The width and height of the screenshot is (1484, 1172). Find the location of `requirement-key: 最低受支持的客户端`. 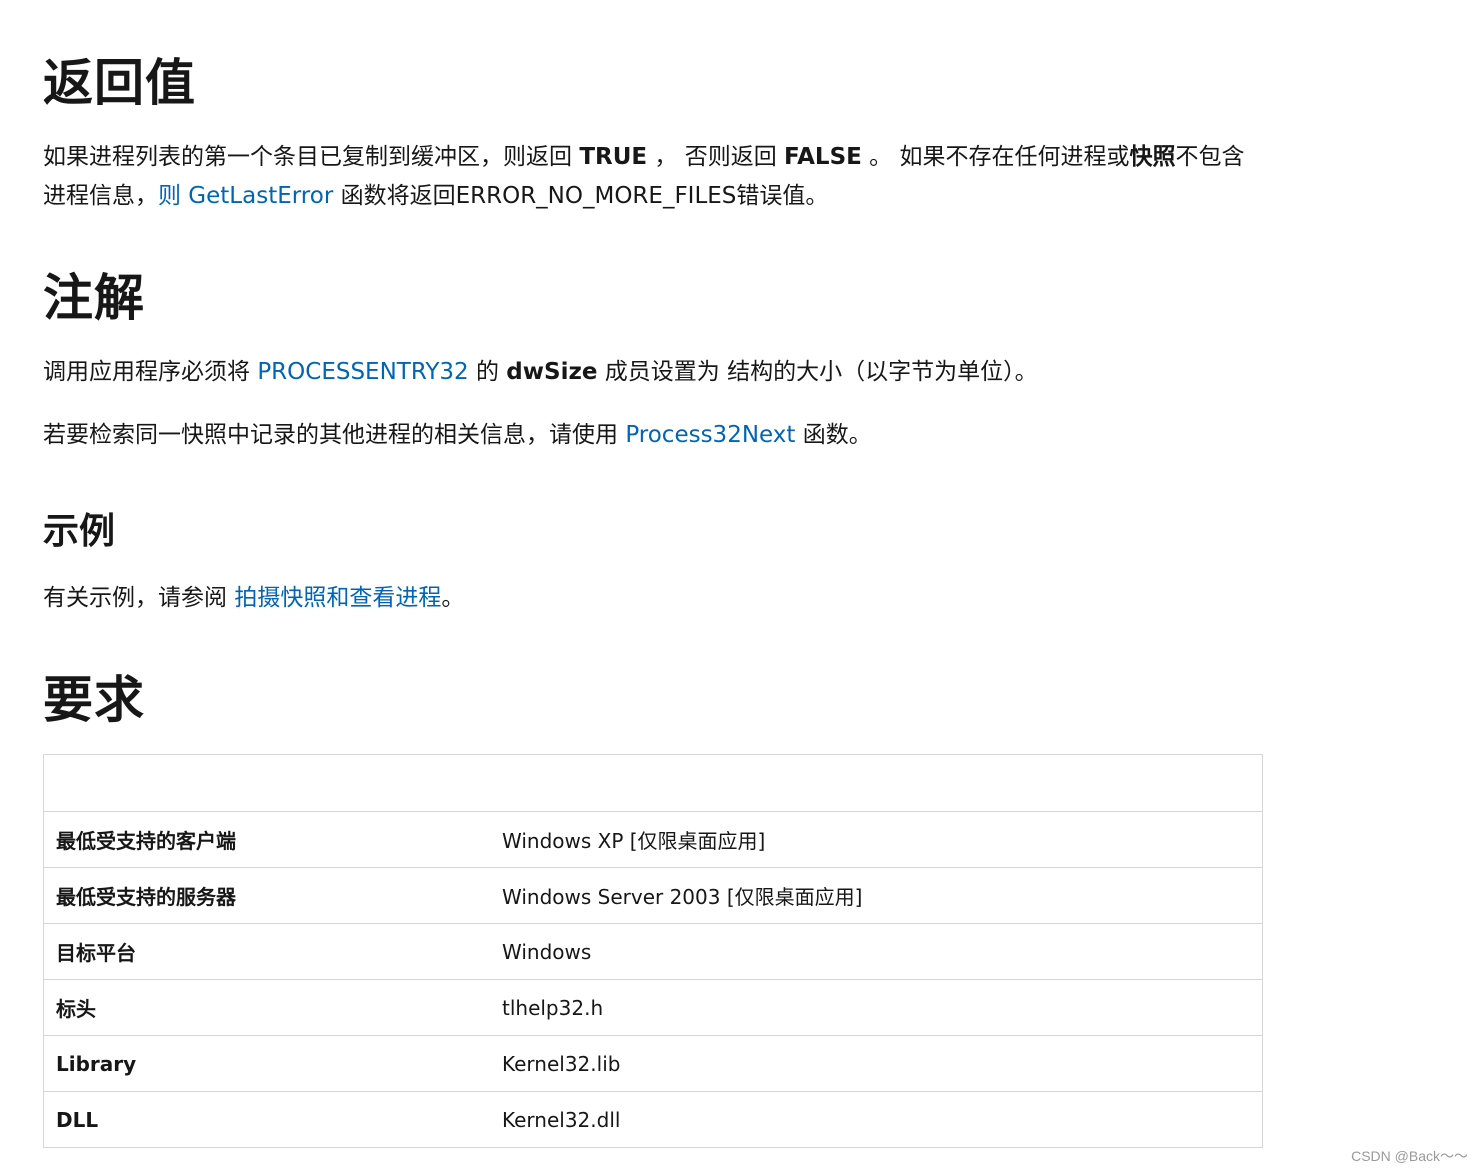

requirement-key: 最低受支持的客户端 is located at coordinates (266, 839).